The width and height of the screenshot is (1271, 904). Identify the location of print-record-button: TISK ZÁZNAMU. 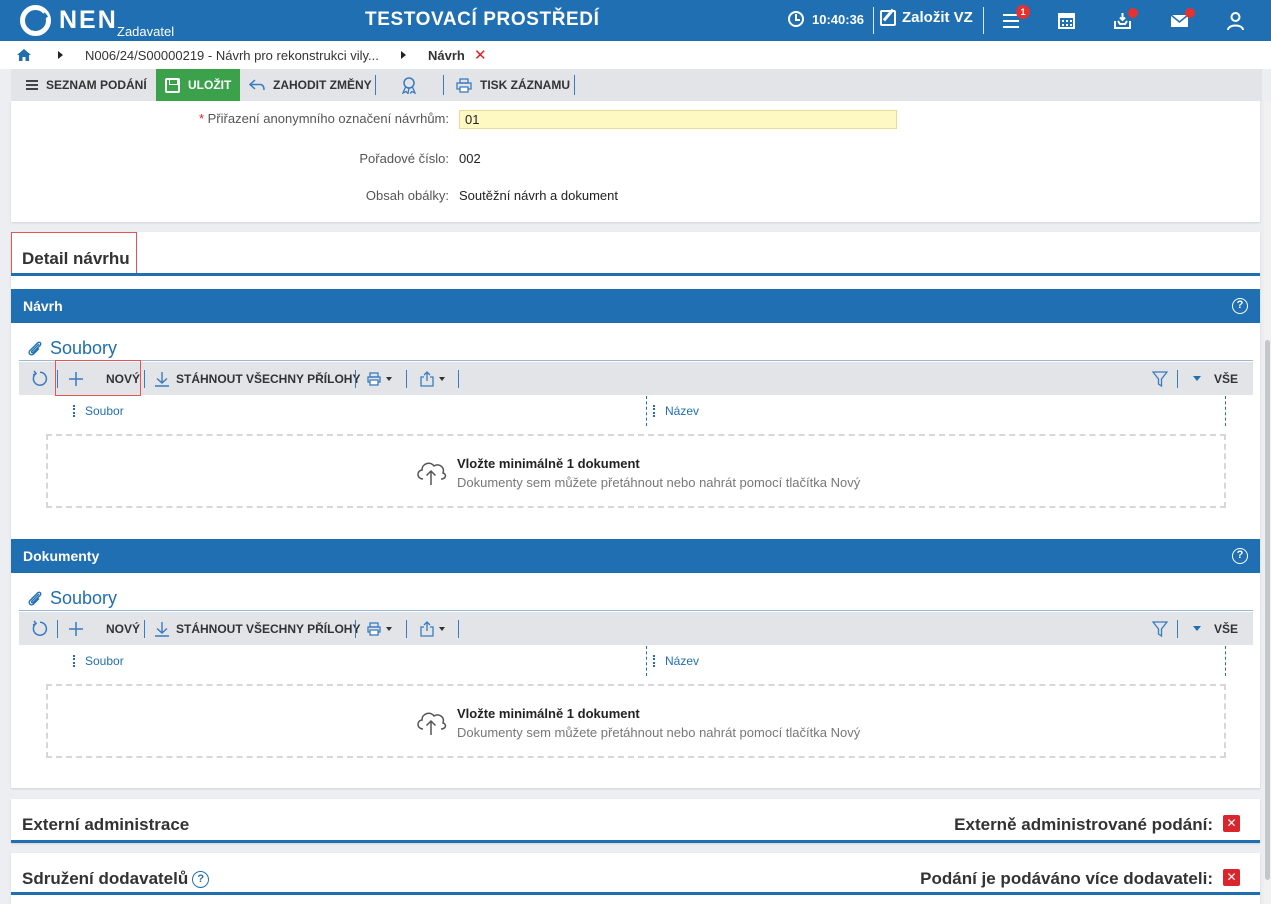
(513, 85).